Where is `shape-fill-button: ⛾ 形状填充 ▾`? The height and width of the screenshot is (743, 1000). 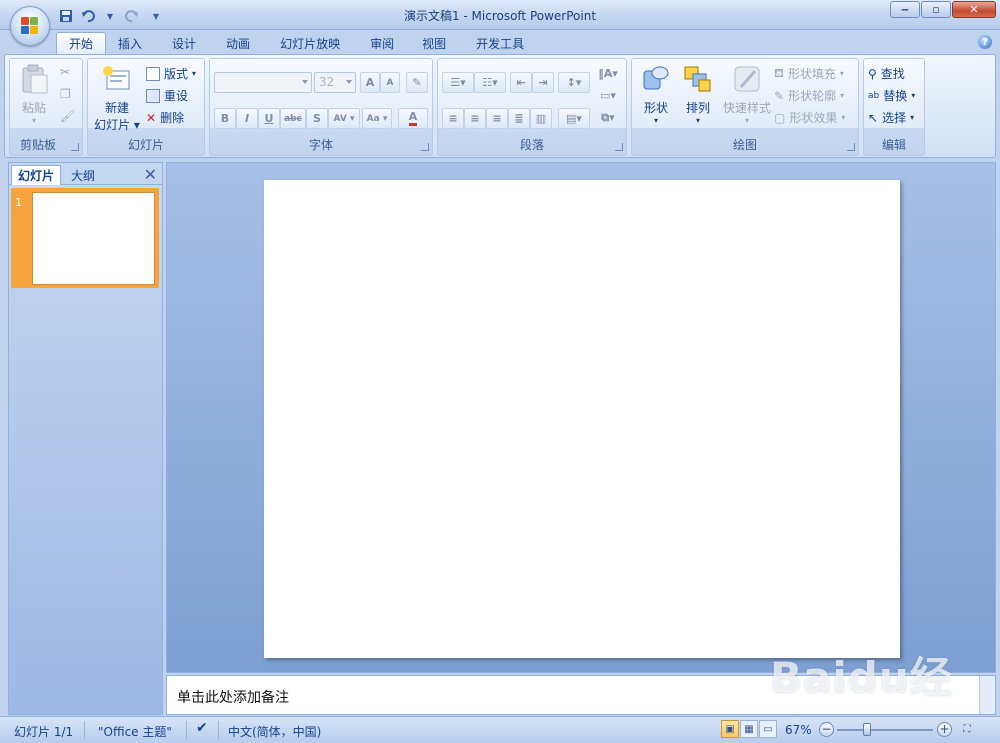
shape-fill-button: ⛾ 形状填充 ▾ is located at coordinates (809, 73).